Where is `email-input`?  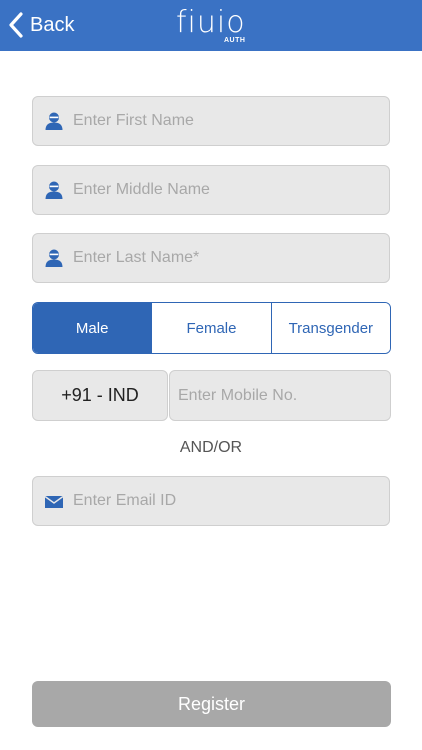 email-input is located at coordinates (223, 501).